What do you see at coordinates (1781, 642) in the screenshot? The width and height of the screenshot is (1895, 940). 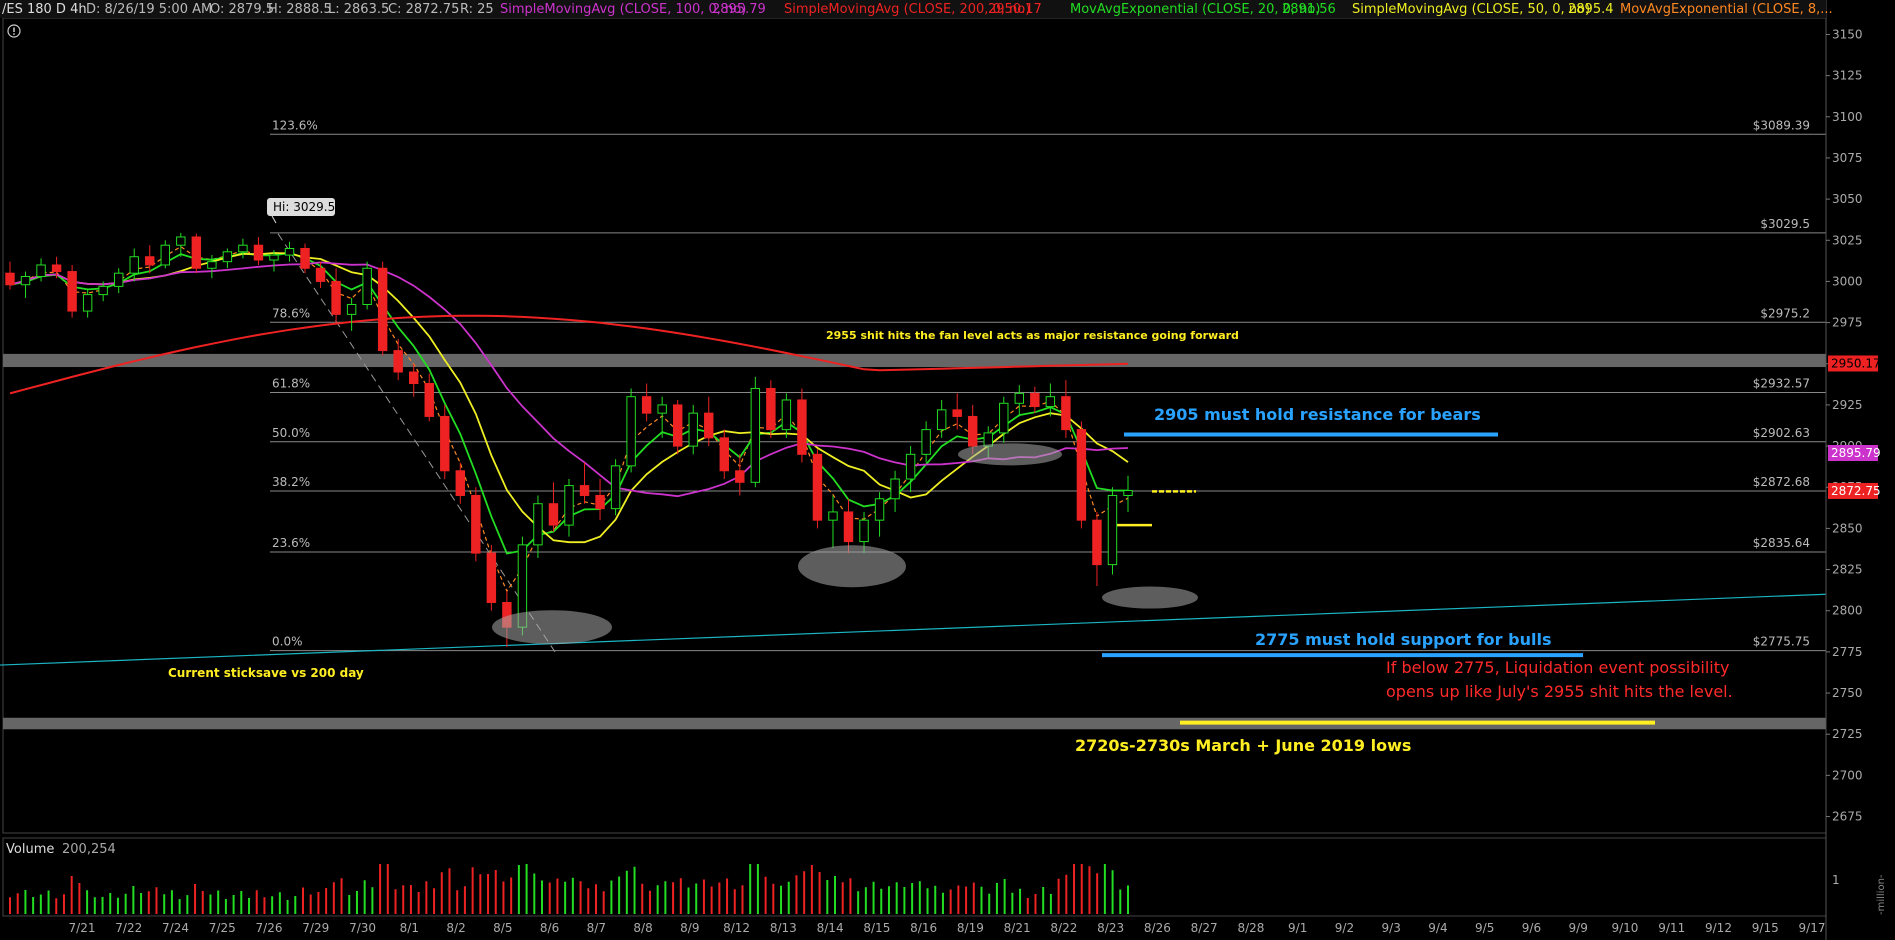 I see `fib-price-label: $2775.75` at bounding box center [1781, 642].